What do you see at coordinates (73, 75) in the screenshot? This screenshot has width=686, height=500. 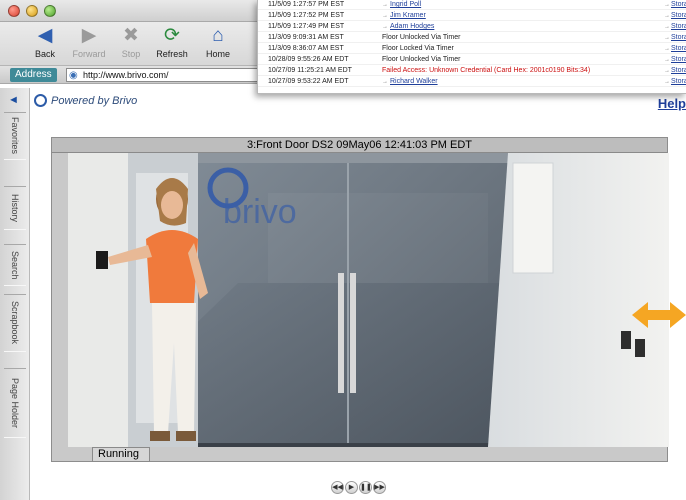 I see `globe-icon: ◉` at bounding box center [73, 75].